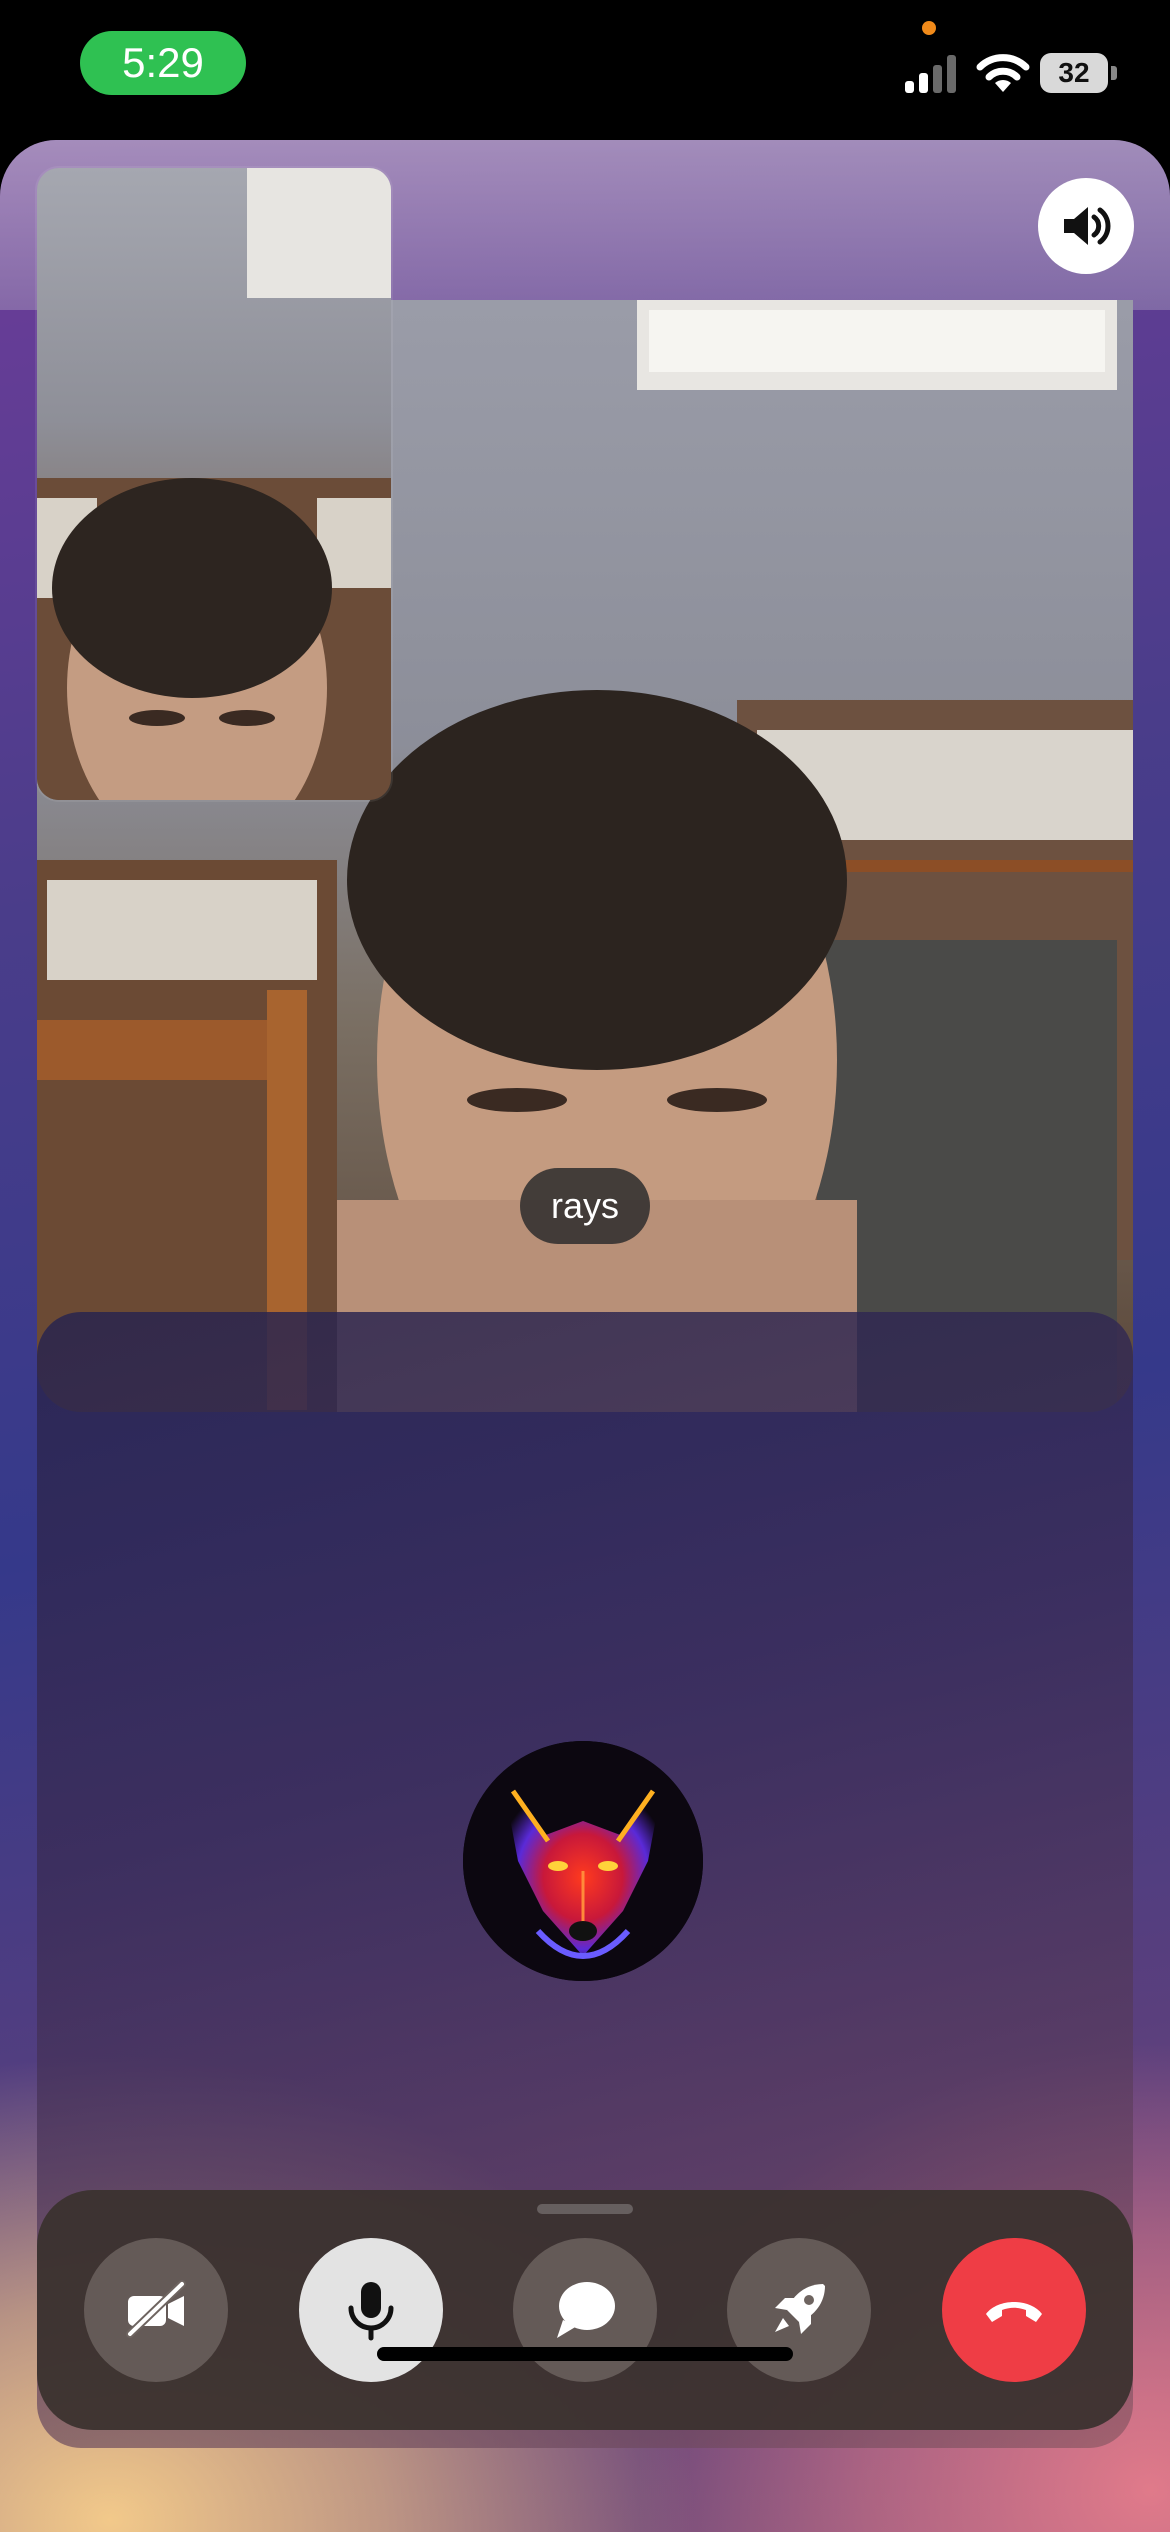 This screenshot has width=1170, height=2532. What do you see at coordinates (1074, 73) in the screenshot?
I see `battery-level: 32` at bounding box center [1074, 73].